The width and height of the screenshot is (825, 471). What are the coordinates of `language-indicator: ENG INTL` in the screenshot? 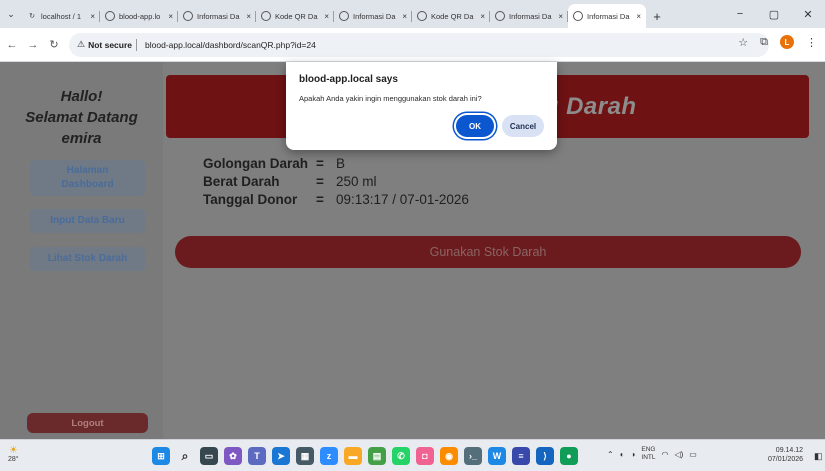 It's located at (648, 454).